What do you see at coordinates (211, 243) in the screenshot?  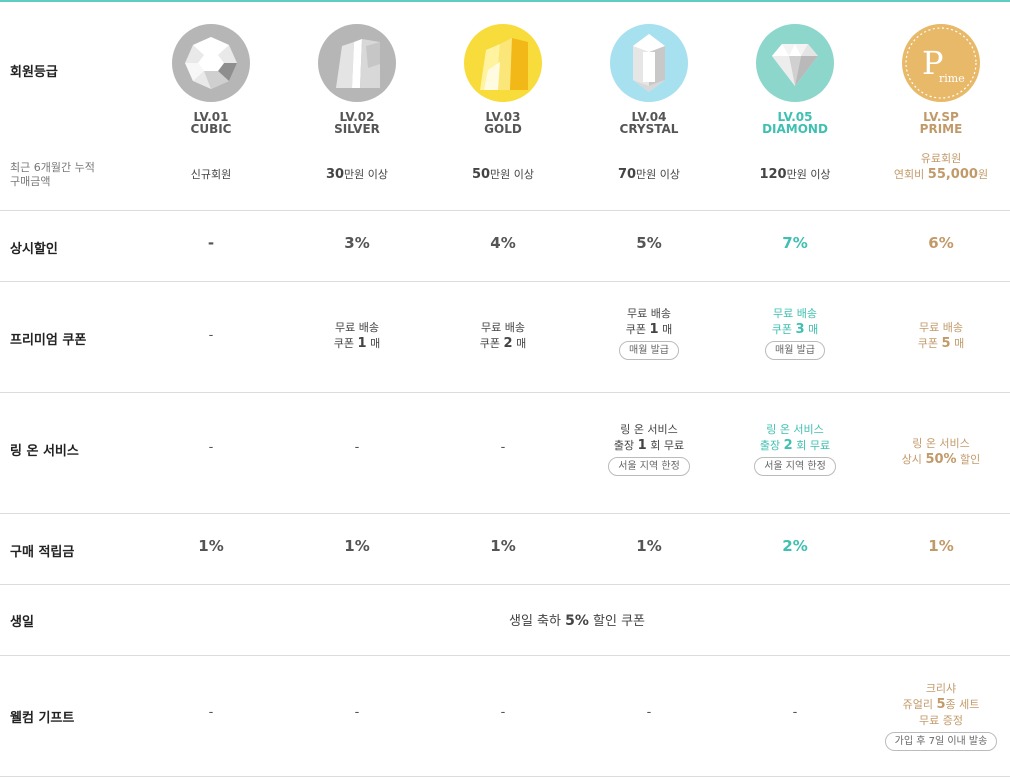 I see `discount-cubic: -` at bounding box center [211, 243].